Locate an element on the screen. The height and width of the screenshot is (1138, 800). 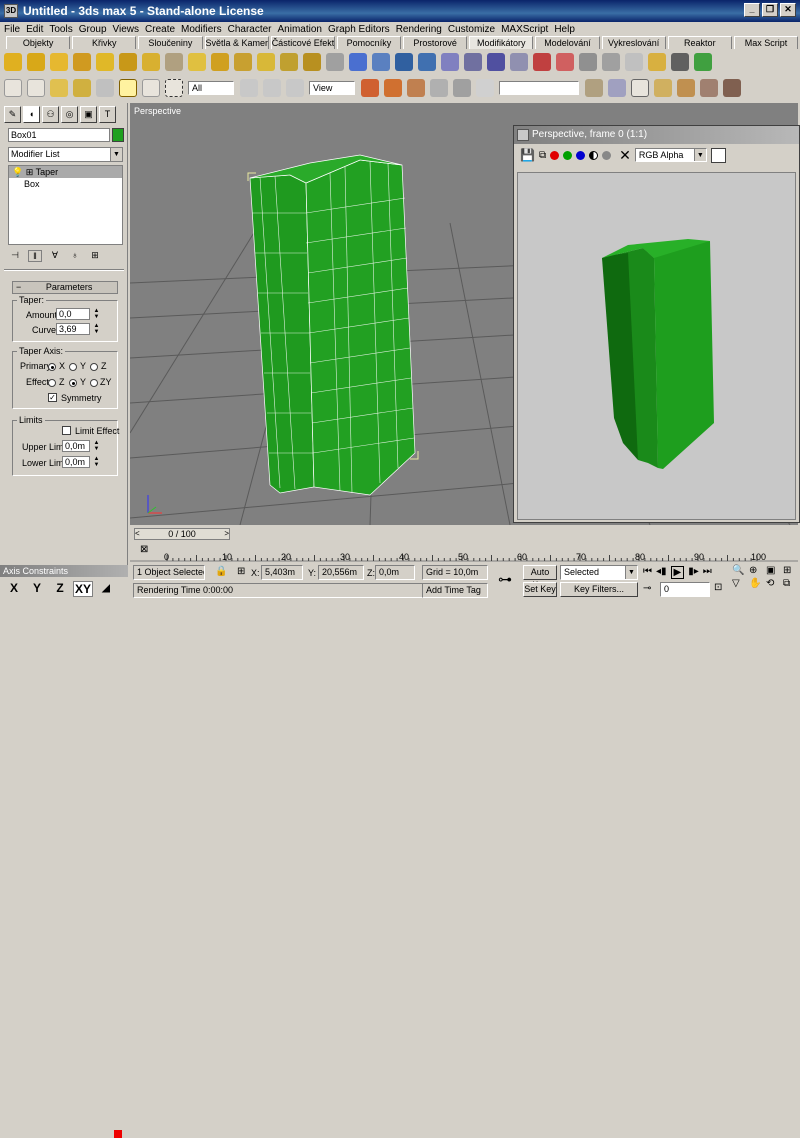
time-slider: <0 / 100 > is located at coordinates (182, 534).